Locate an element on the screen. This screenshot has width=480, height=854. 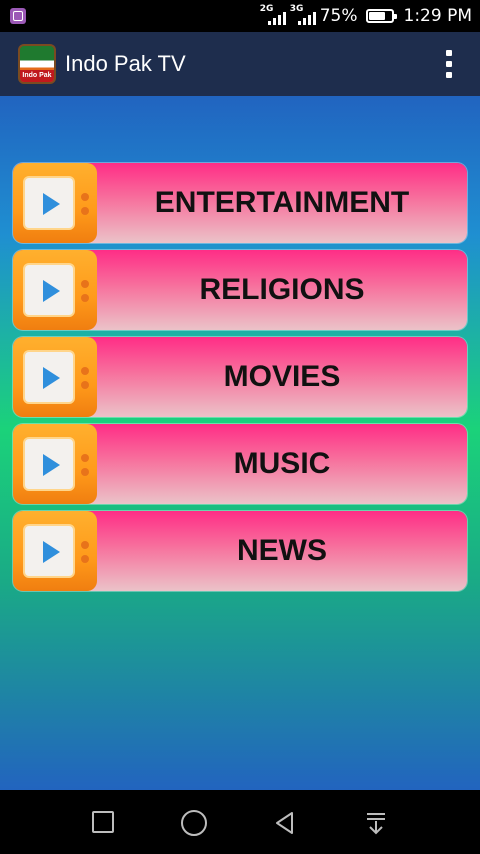
battery-percent: 75% is located at coordinates (338, 16).